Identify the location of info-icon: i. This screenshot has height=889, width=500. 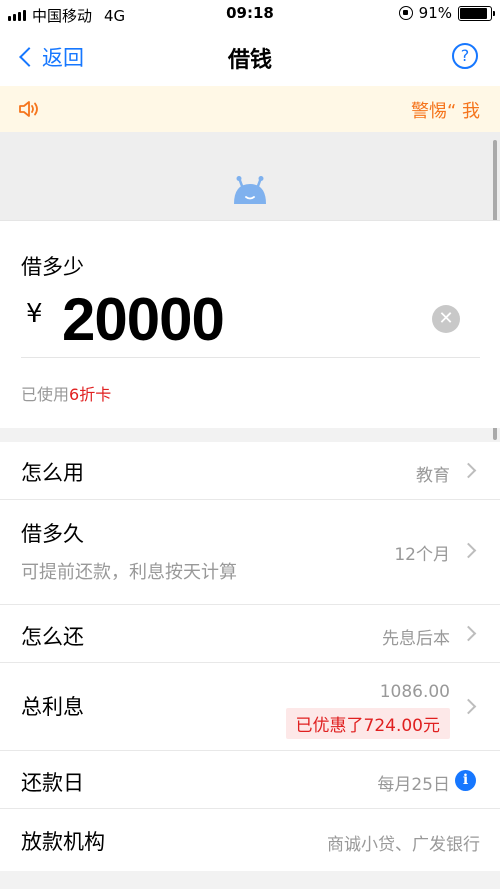
(465, 780).